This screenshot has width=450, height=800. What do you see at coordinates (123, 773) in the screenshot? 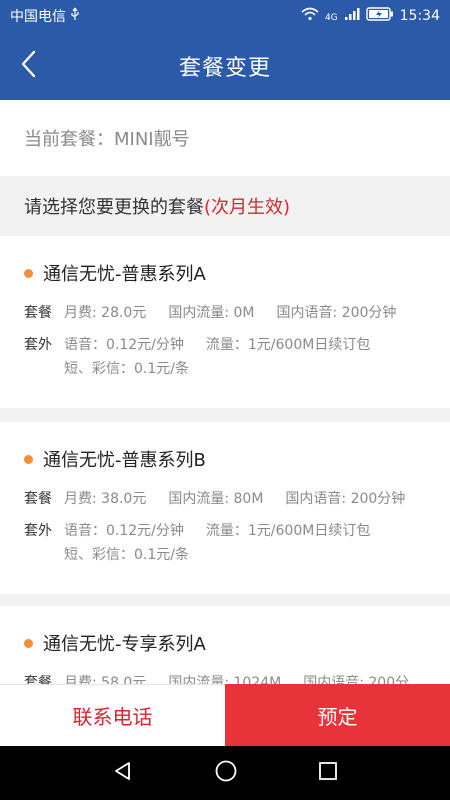
I see `back-triangle-icon` at bounding box center [123, 773].